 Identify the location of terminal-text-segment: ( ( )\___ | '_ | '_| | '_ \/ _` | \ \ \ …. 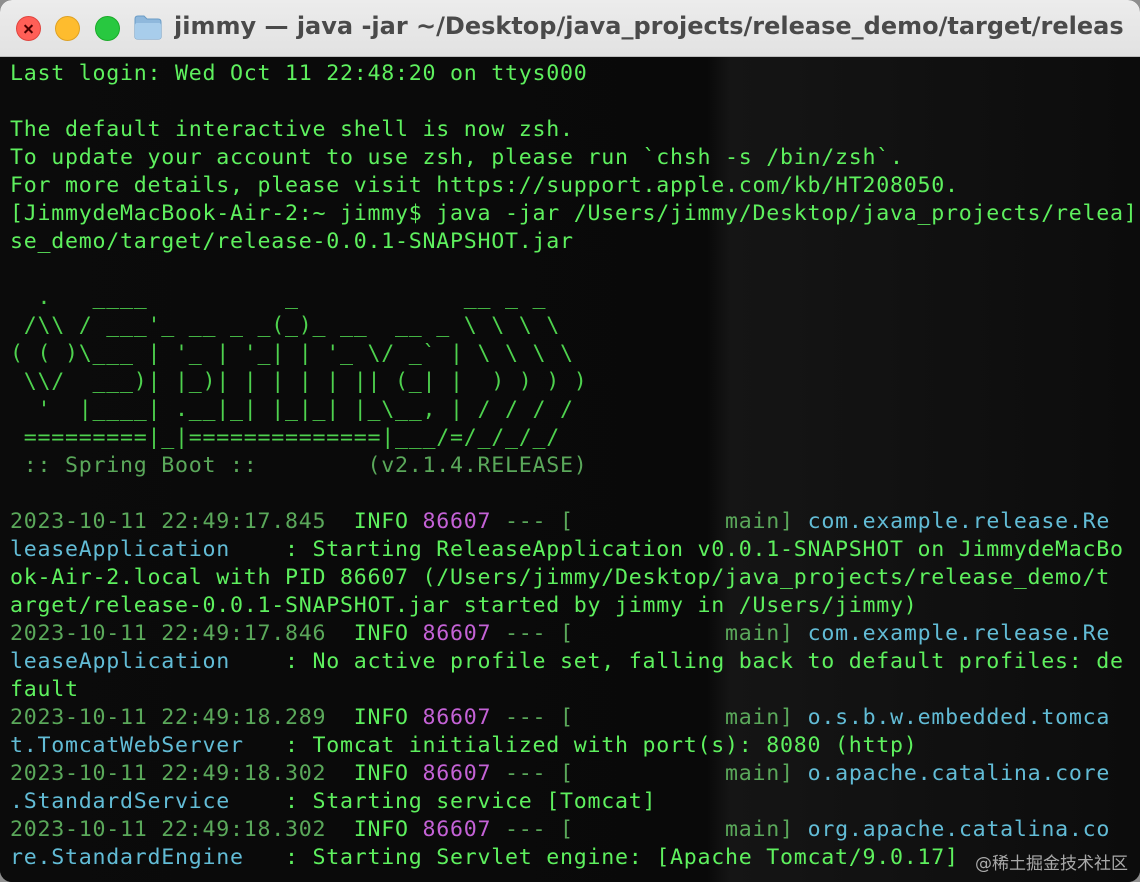
(292, 353).